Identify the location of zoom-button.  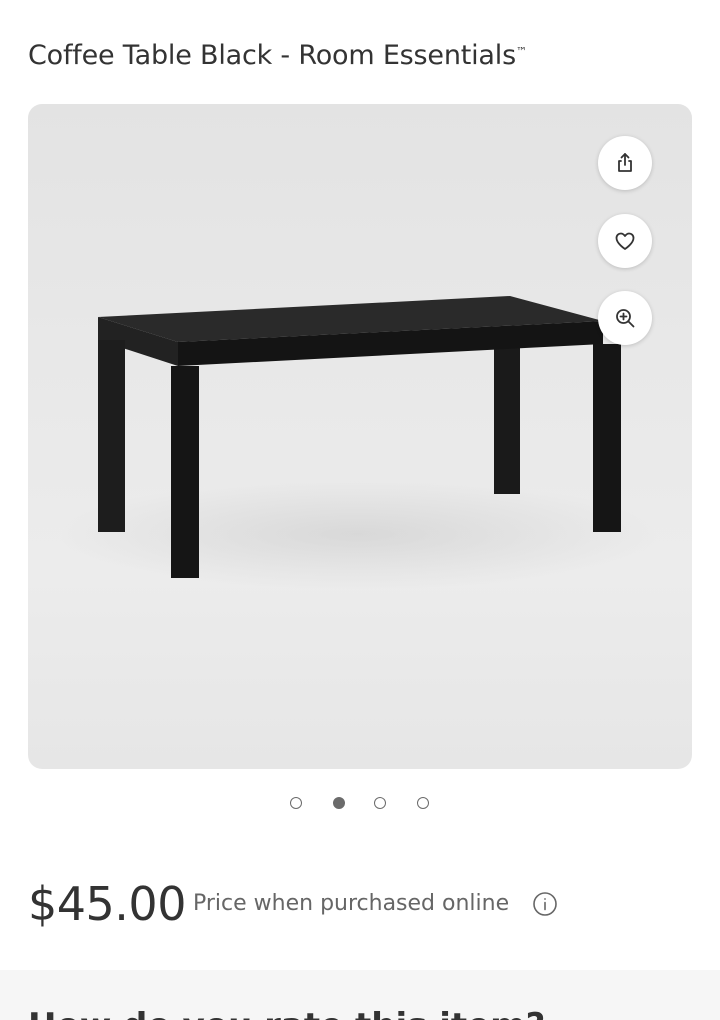
(625, 318).